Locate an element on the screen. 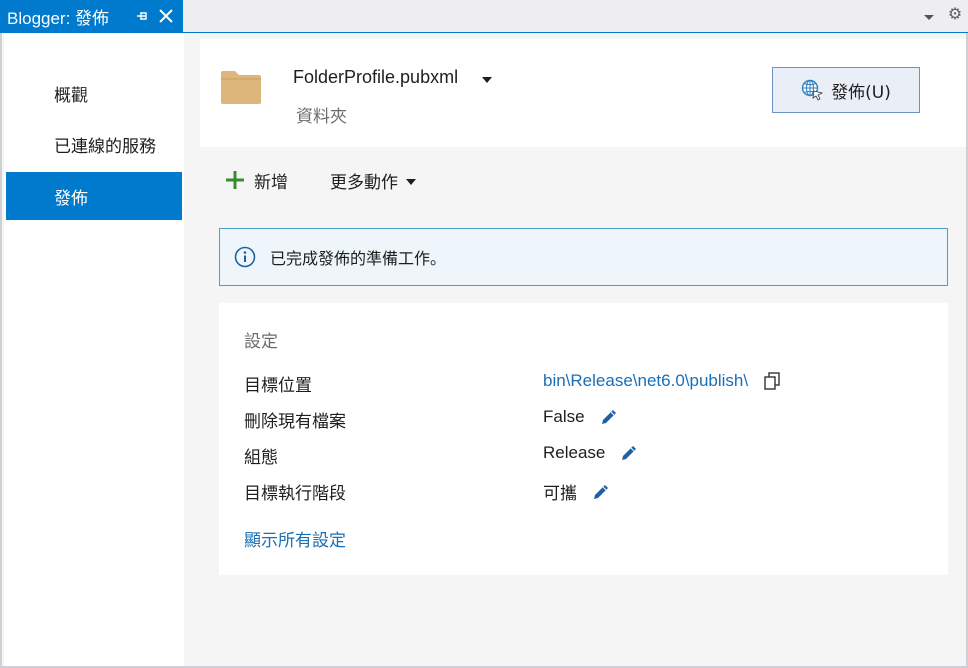  dropdown-icon is located at coordinates (929, 17).